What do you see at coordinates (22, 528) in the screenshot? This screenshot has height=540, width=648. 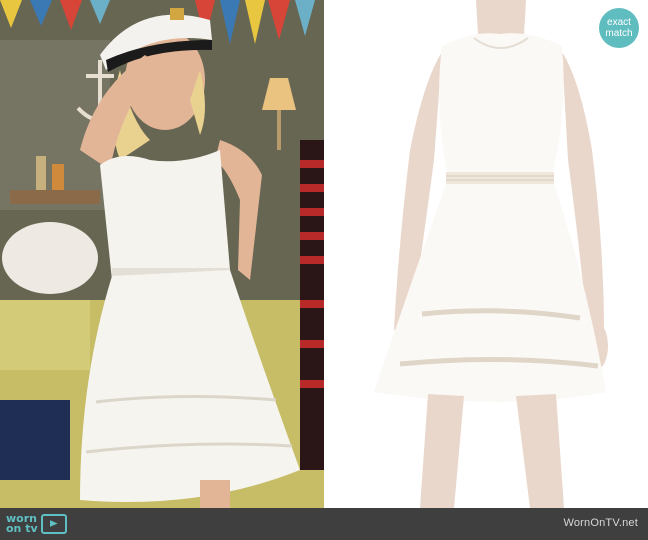 I see `logo-line-2: on tv` at bounding box center [22, 528].